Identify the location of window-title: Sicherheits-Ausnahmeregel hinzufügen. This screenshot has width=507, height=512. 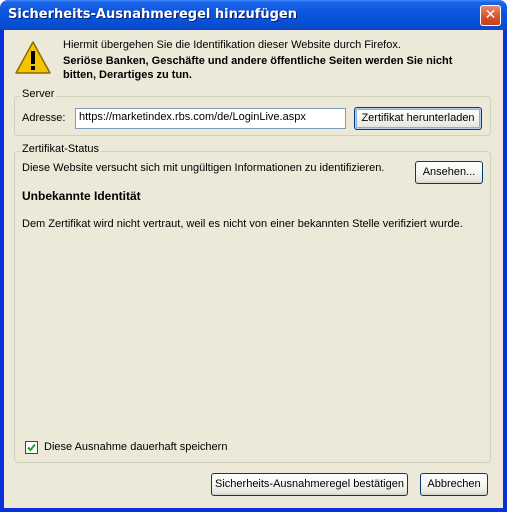
(152, 14).